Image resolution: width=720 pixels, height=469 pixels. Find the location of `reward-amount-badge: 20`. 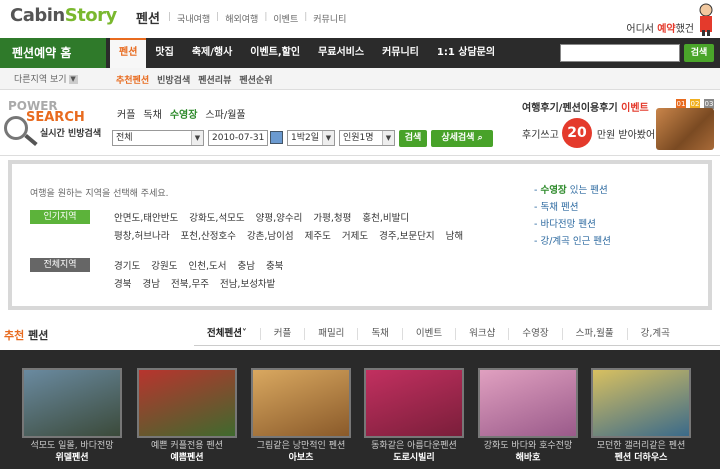

reward-amount-badge: 20 is located at coordinates (577, 133).